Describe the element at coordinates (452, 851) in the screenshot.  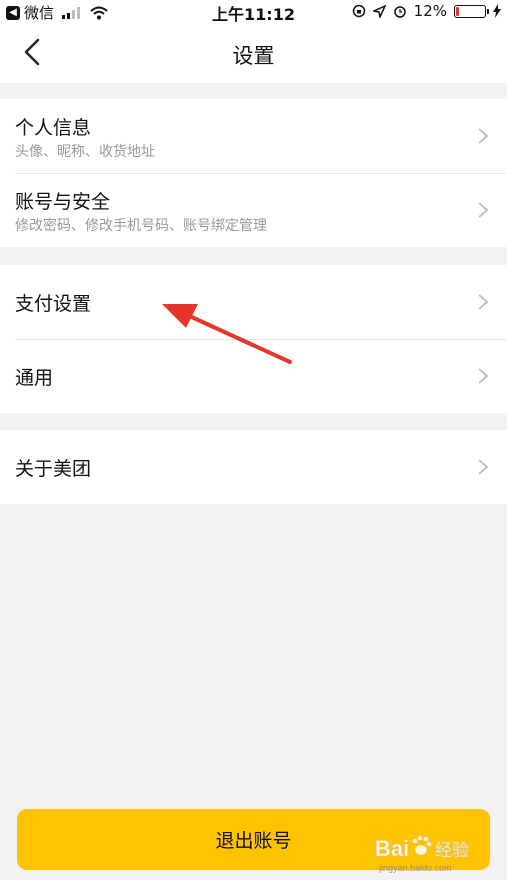
I see `svg-text: 经验` at that location.